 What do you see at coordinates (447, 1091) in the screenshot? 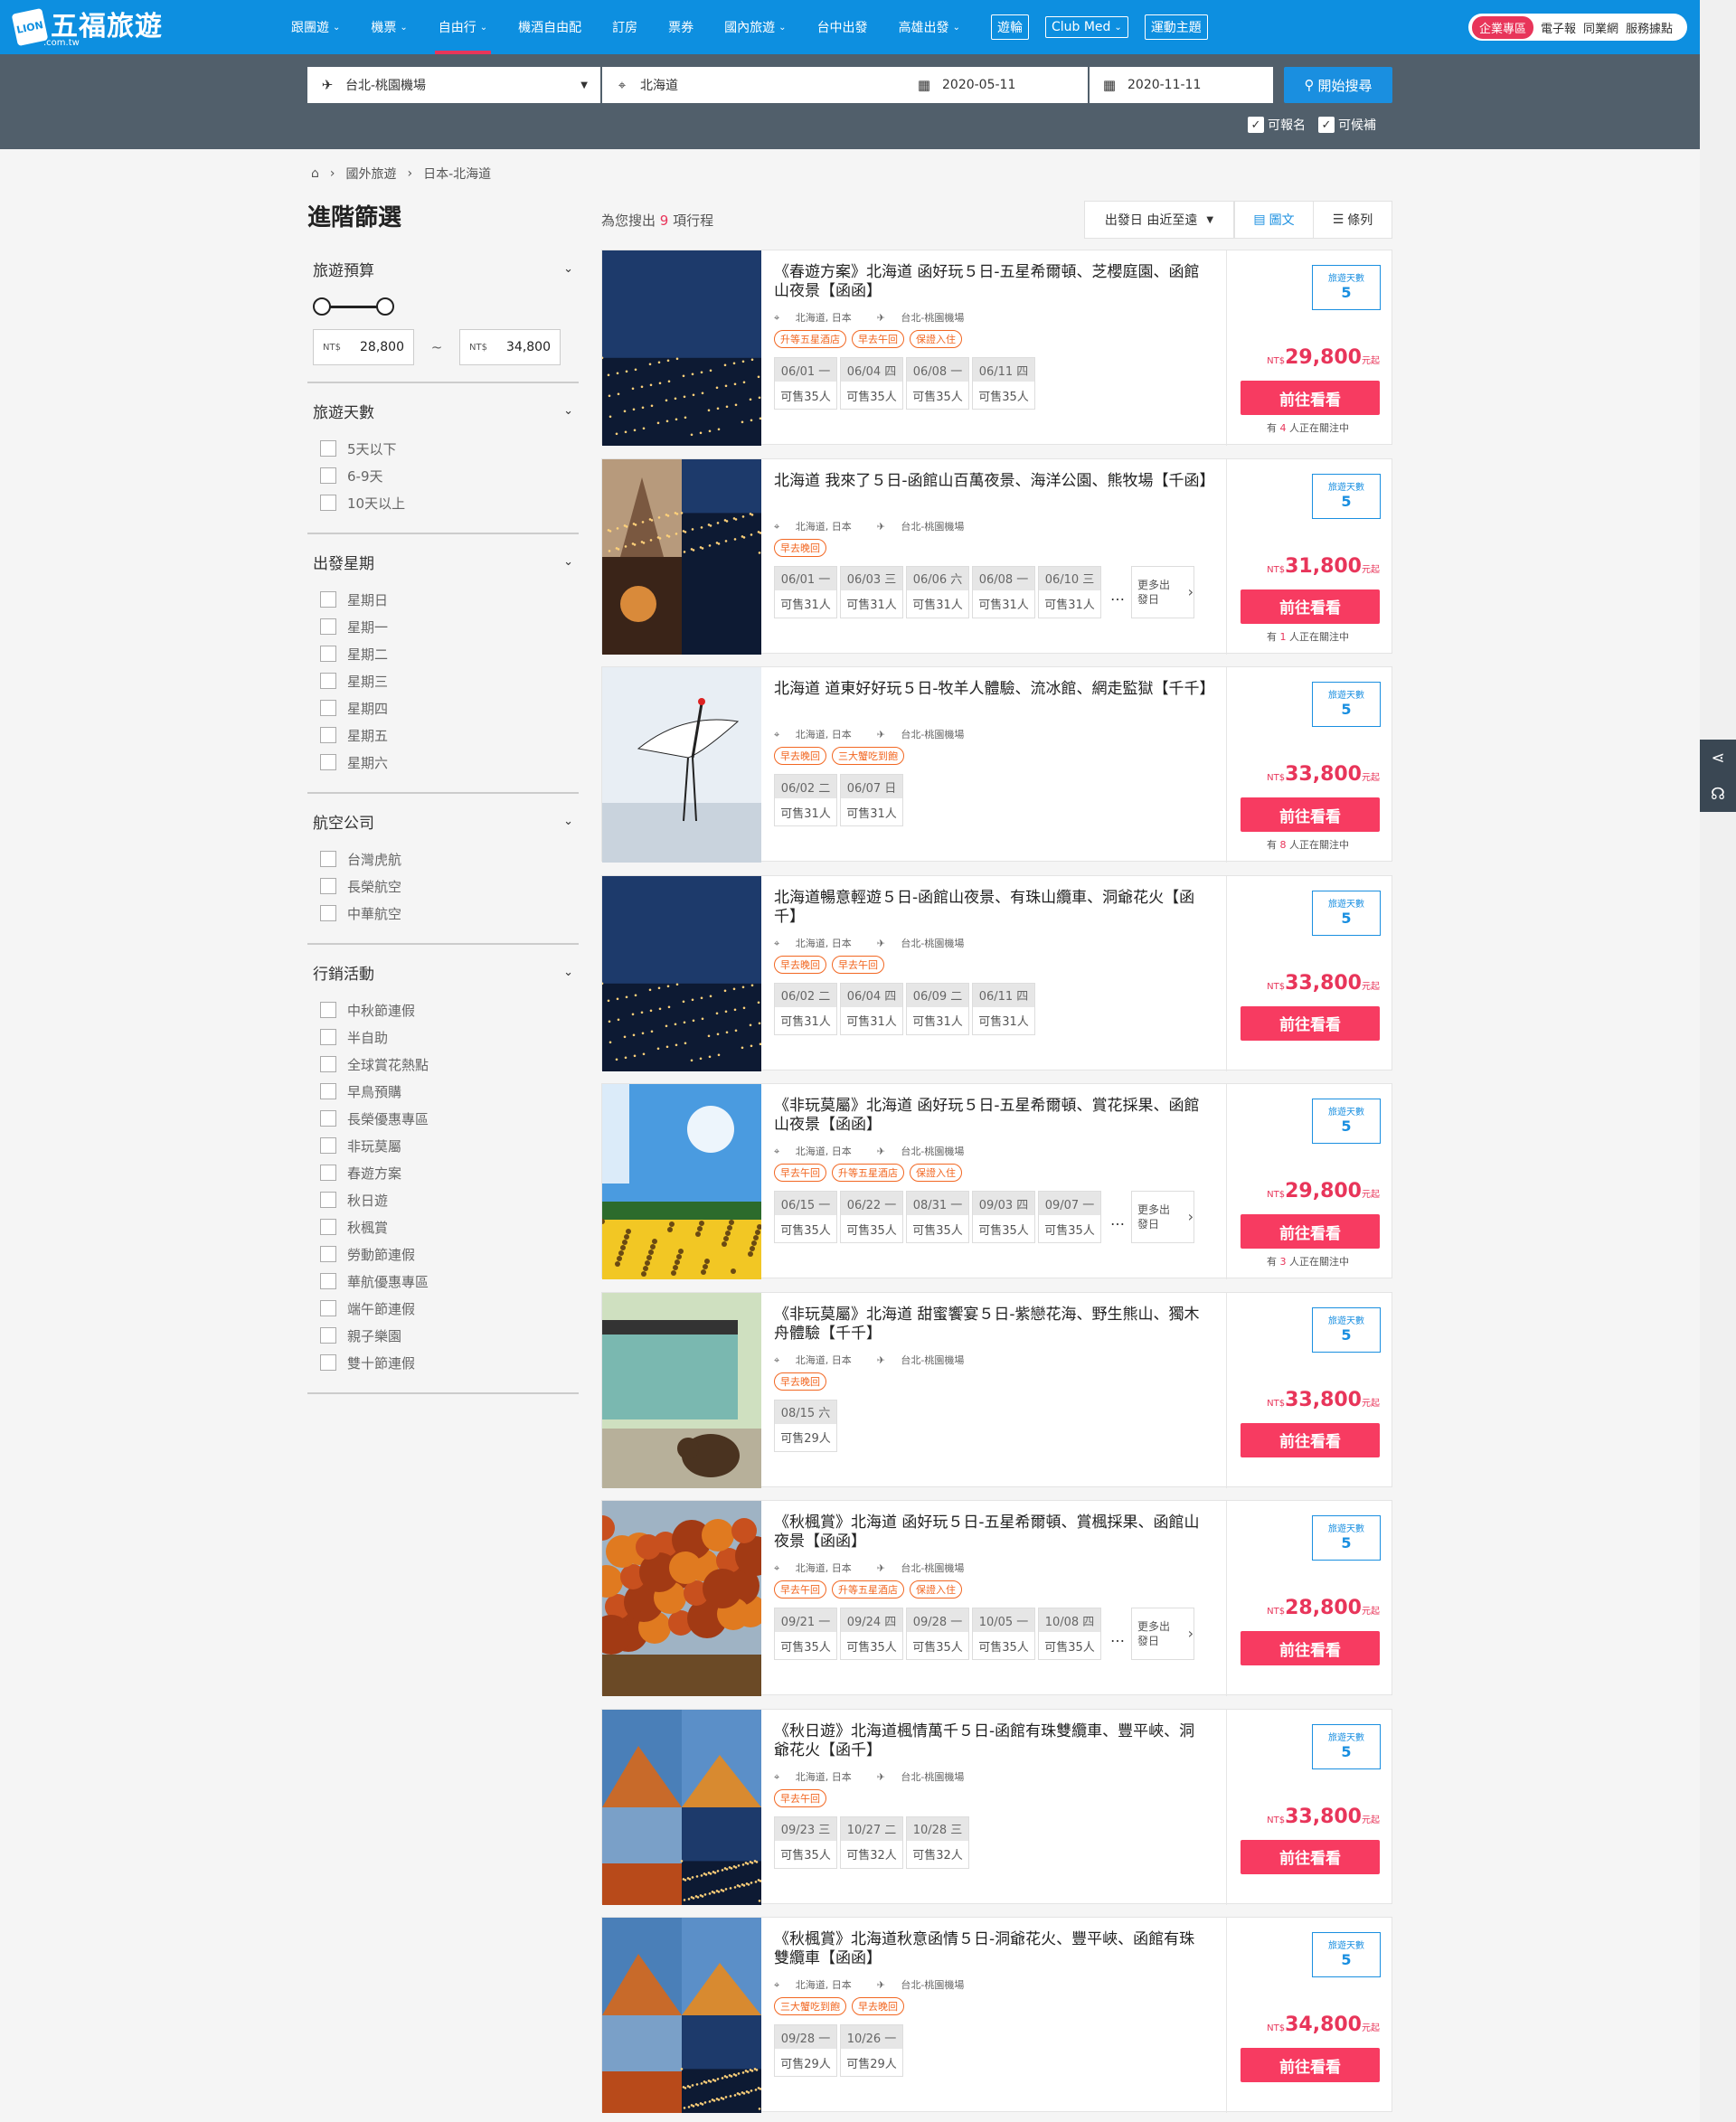
I see `filter-option: 早鳥預購` at bounding box center [447, 1091].